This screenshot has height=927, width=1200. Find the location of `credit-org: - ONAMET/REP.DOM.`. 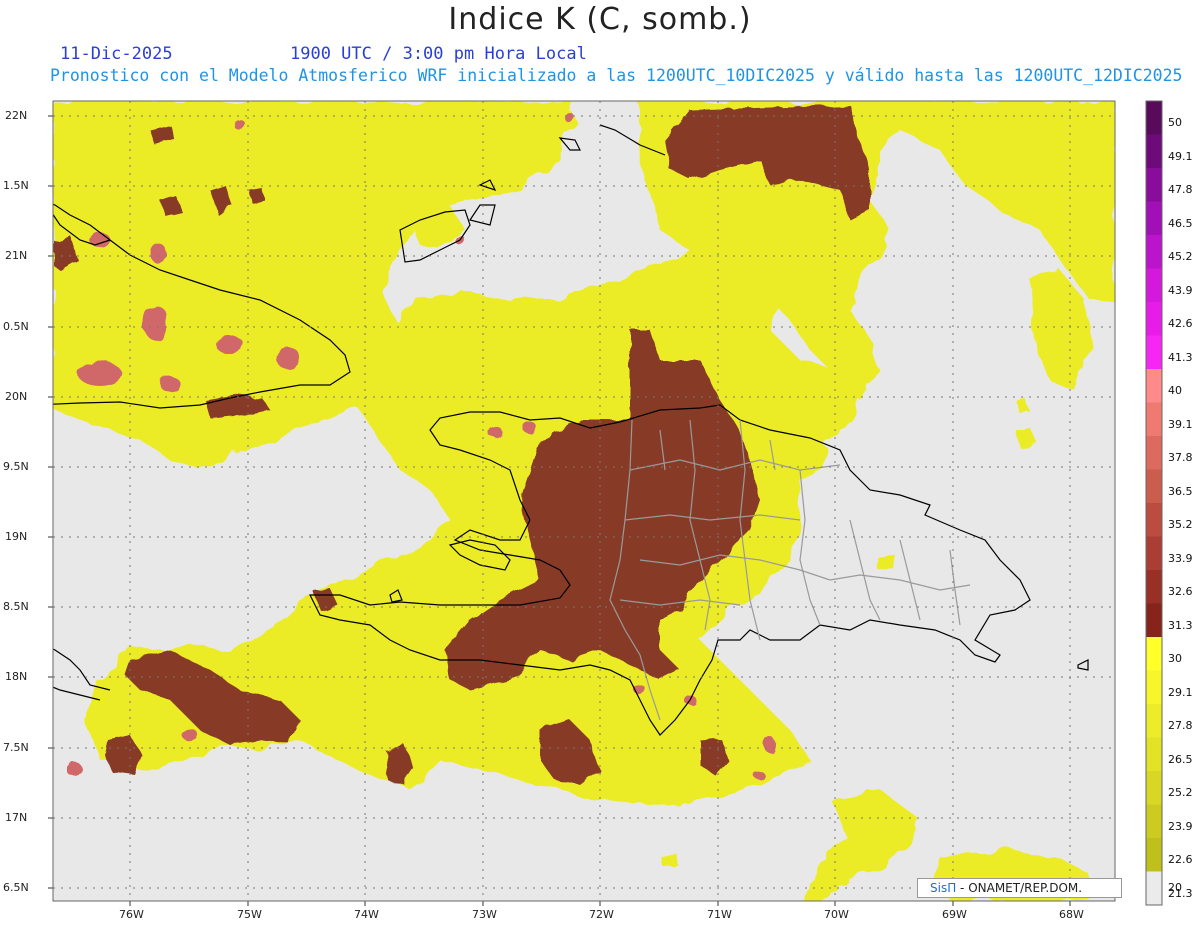

credit-org: - ONAMET/REP.DOM. is located at coordinates (1019, 888).